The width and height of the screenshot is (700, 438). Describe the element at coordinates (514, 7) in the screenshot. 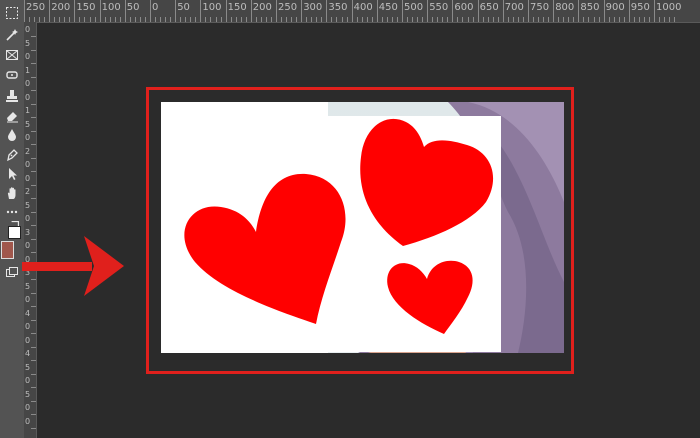

I see `ruler-tick-label: 700` at that location.